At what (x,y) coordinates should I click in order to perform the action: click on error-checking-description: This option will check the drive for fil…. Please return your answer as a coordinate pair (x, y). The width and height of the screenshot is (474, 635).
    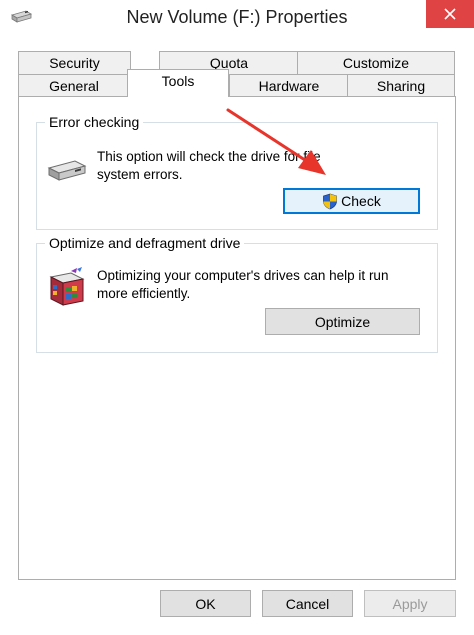
    Looking at the image, I should click on (262, 166).